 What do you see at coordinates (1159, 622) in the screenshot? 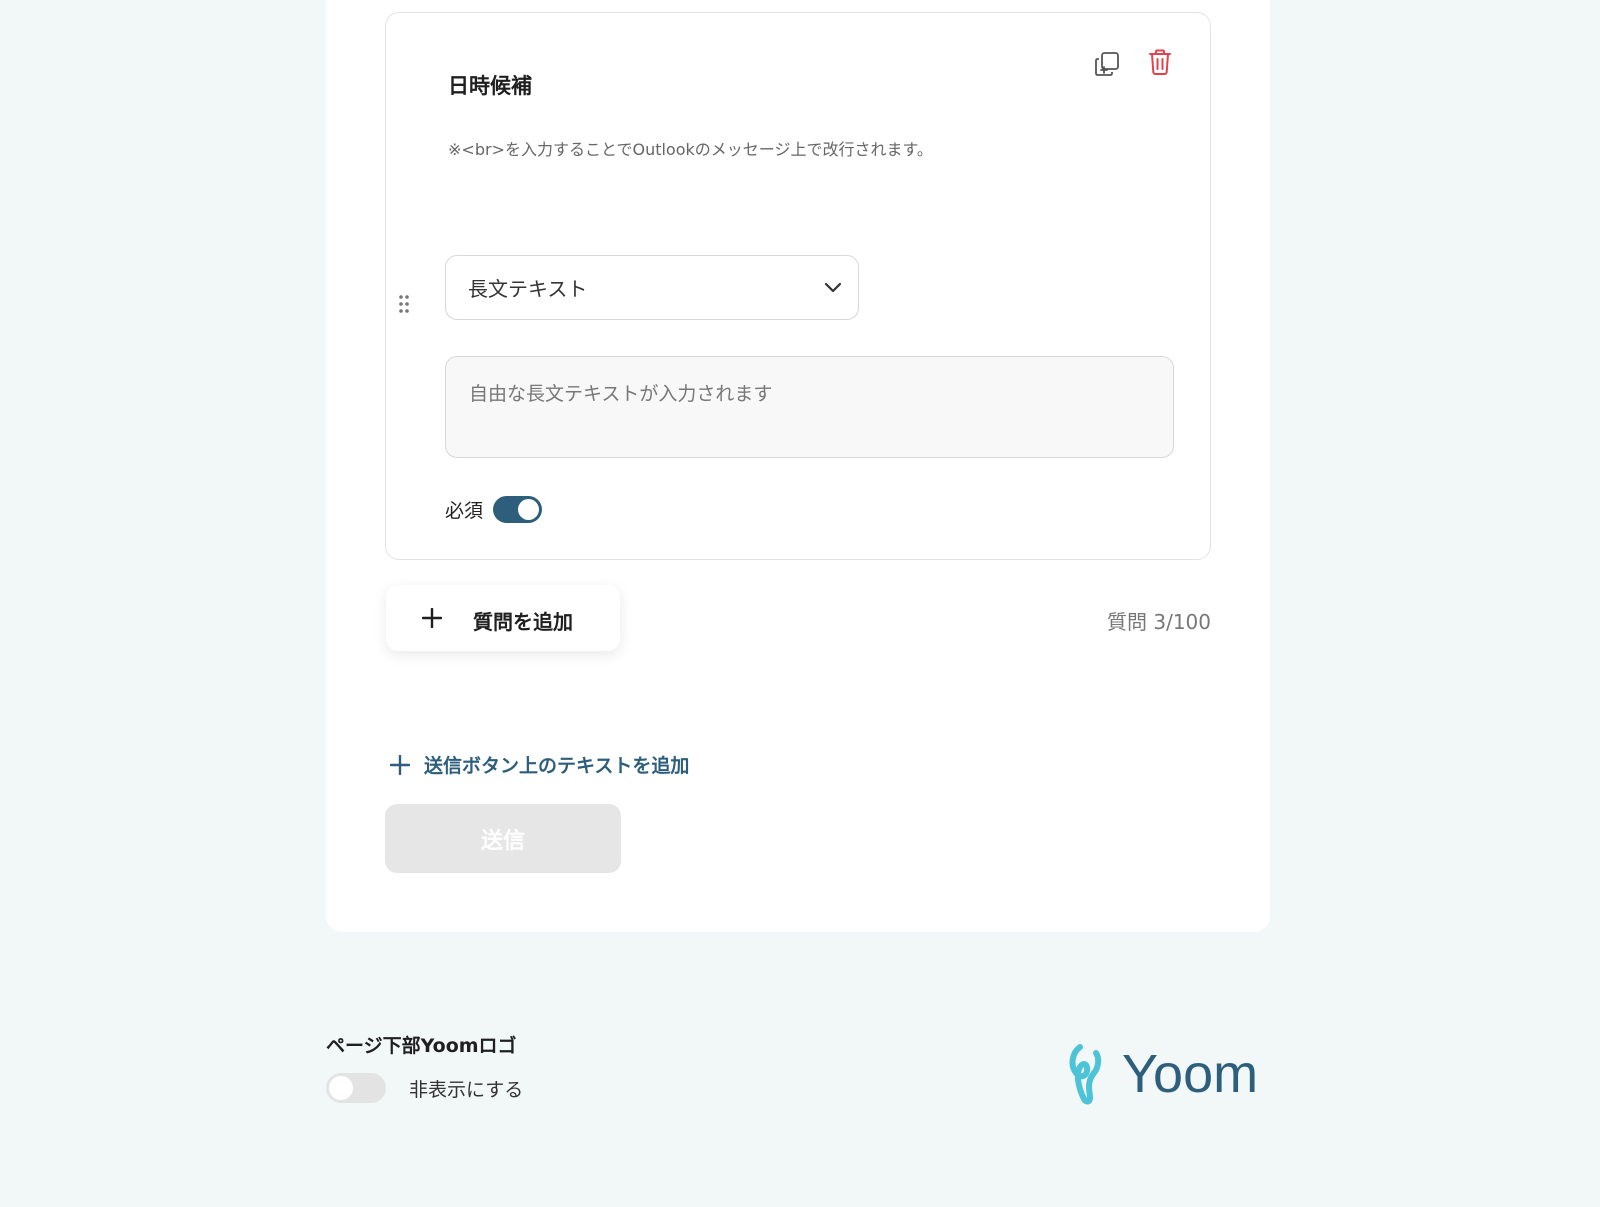
I see `question-count: 質問 3/100` at bounding box center [1159, 622].